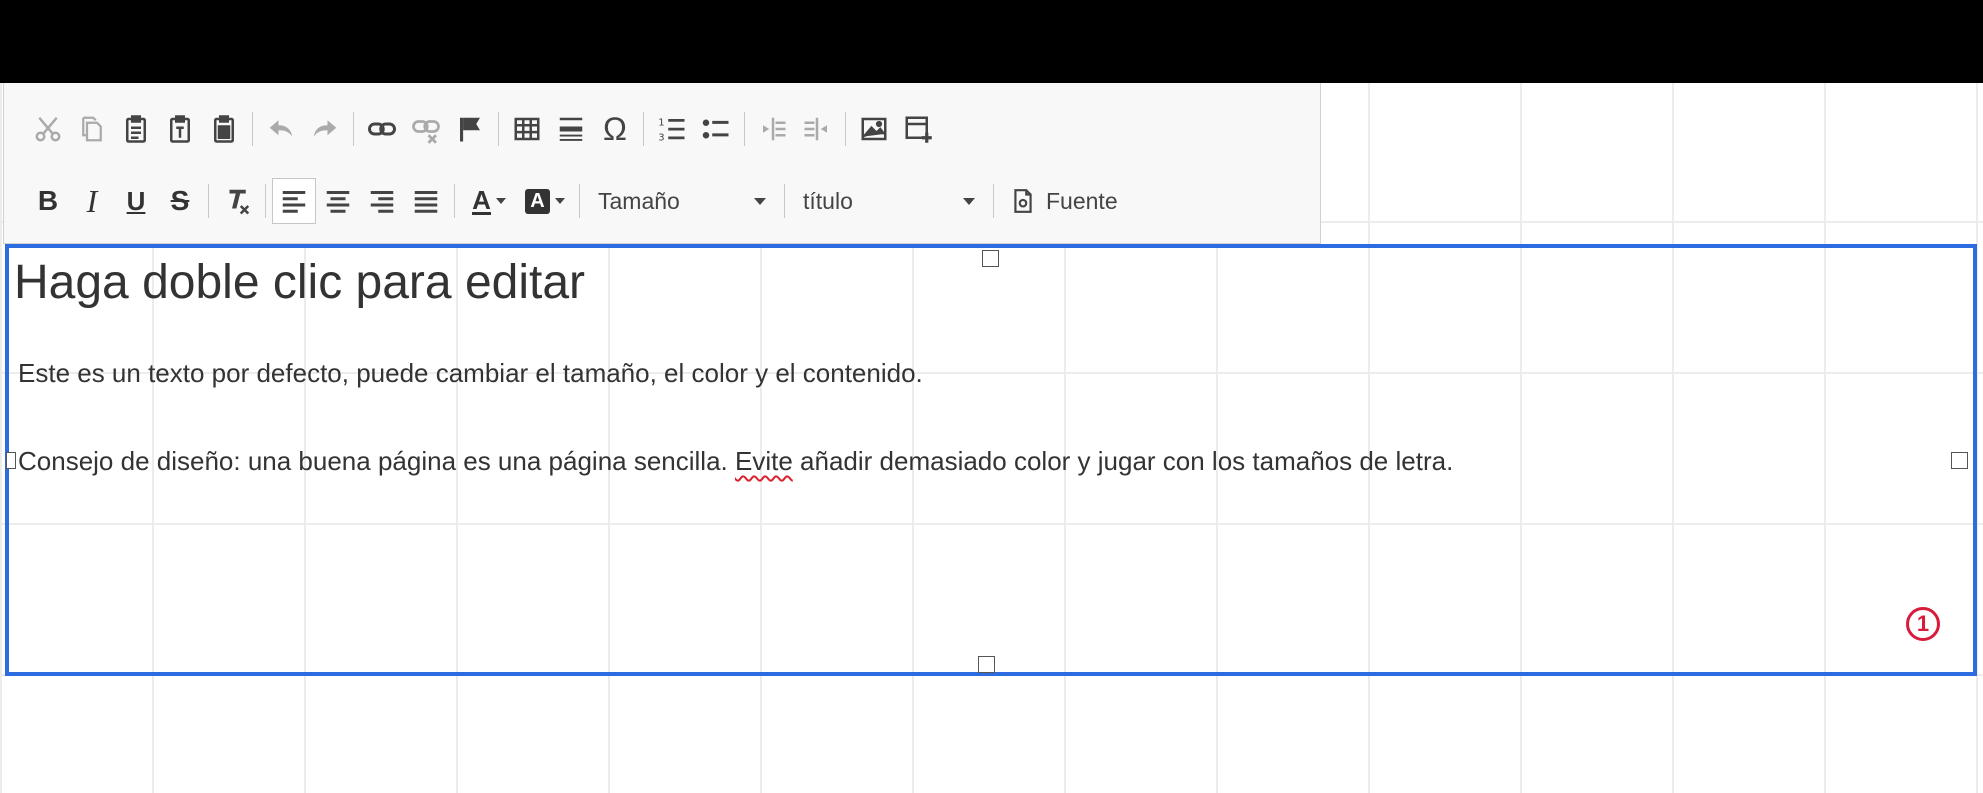  What do you see at coordinates (773, 129) in the screenshot?
I see `outdent-icon` at bounding box center [773, 129].